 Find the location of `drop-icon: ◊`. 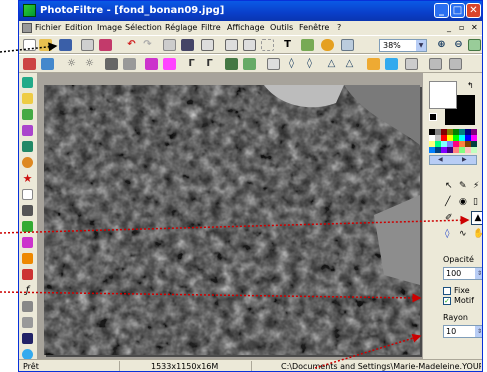

drop-icon: ◊ is located at coordinates (291, 64).